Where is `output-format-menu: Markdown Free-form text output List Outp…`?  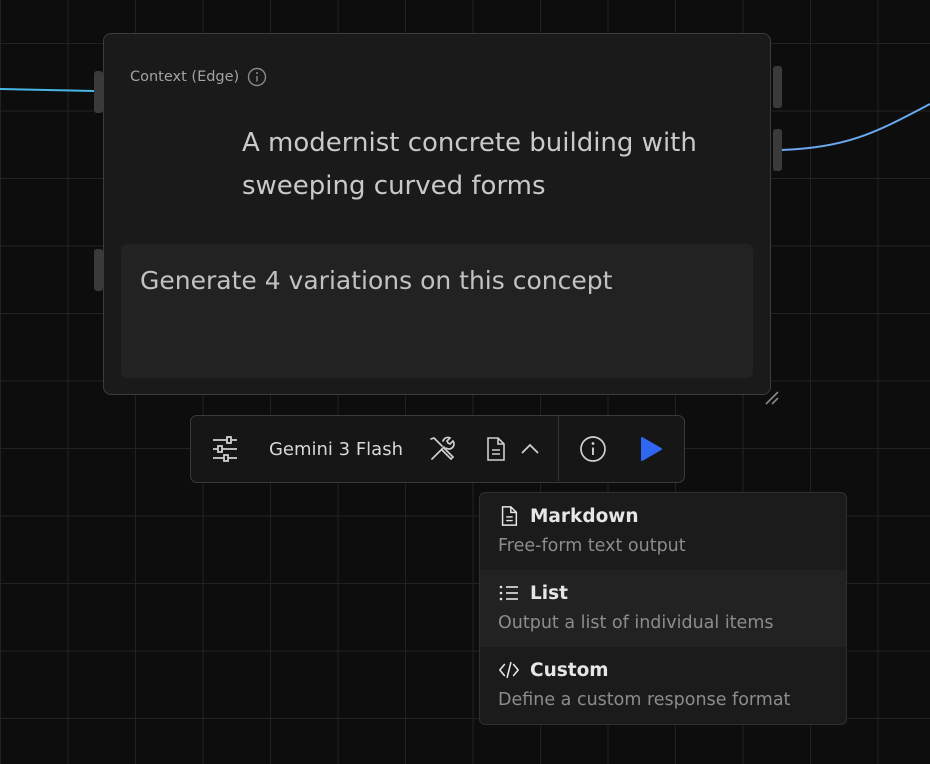
output-format-menu: Markdown Free-form text output List Outp… is located at coordinates (663, 608).